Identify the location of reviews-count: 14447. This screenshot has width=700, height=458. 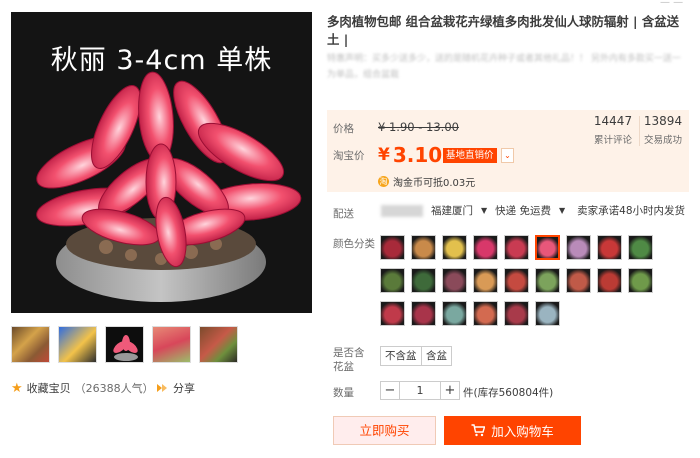
(613, 121).